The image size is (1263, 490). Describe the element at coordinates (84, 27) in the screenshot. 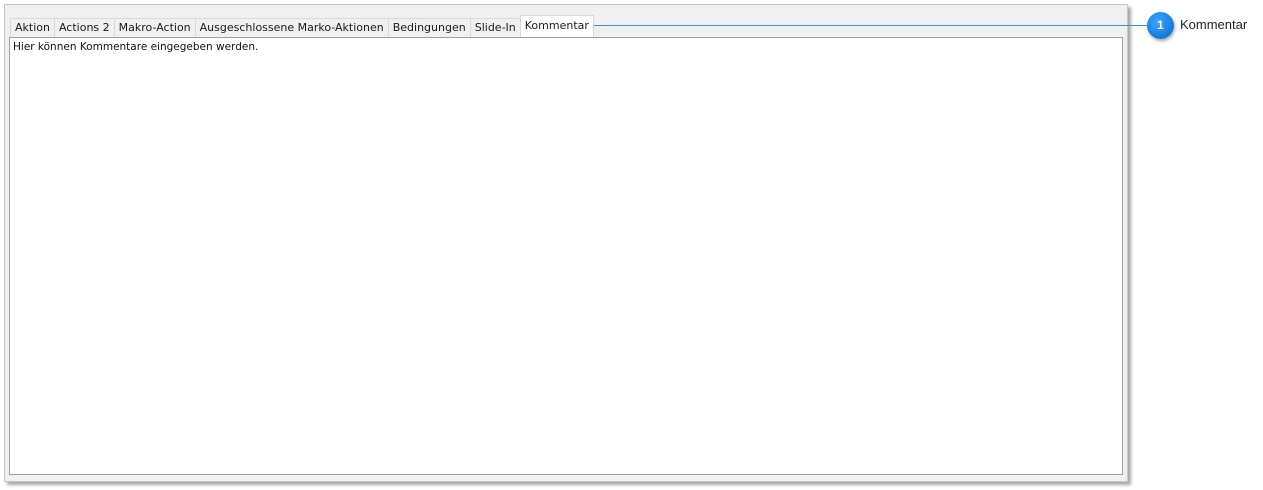

I see `tab-actions-2: Actions 2` at that location.